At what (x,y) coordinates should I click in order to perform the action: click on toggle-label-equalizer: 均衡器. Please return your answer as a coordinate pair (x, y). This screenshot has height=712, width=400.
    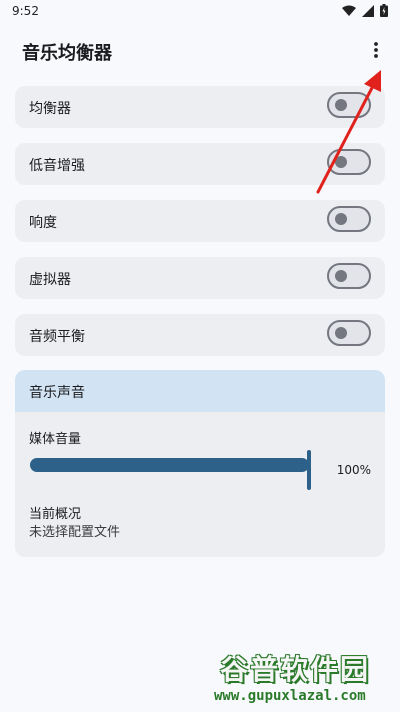
    Looking at the image, I should click on (50, 109).